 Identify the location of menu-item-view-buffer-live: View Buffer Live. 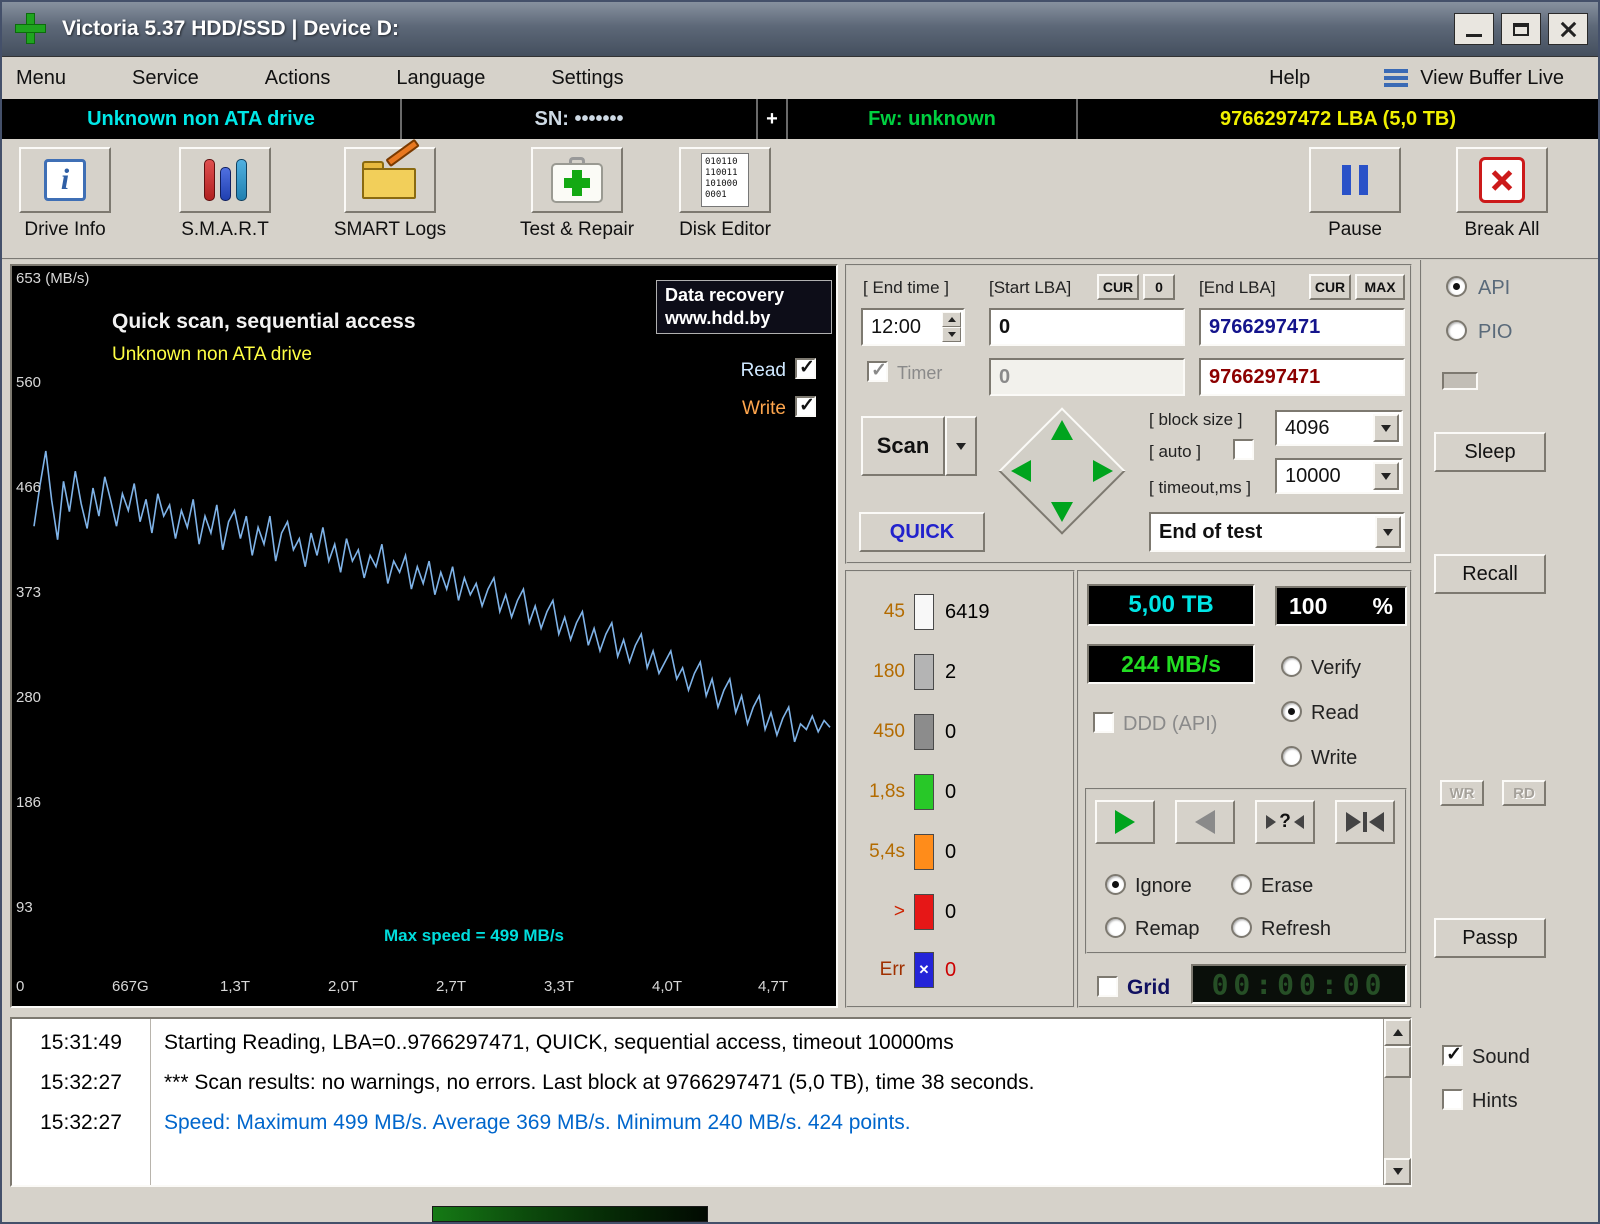
(1492, 78).